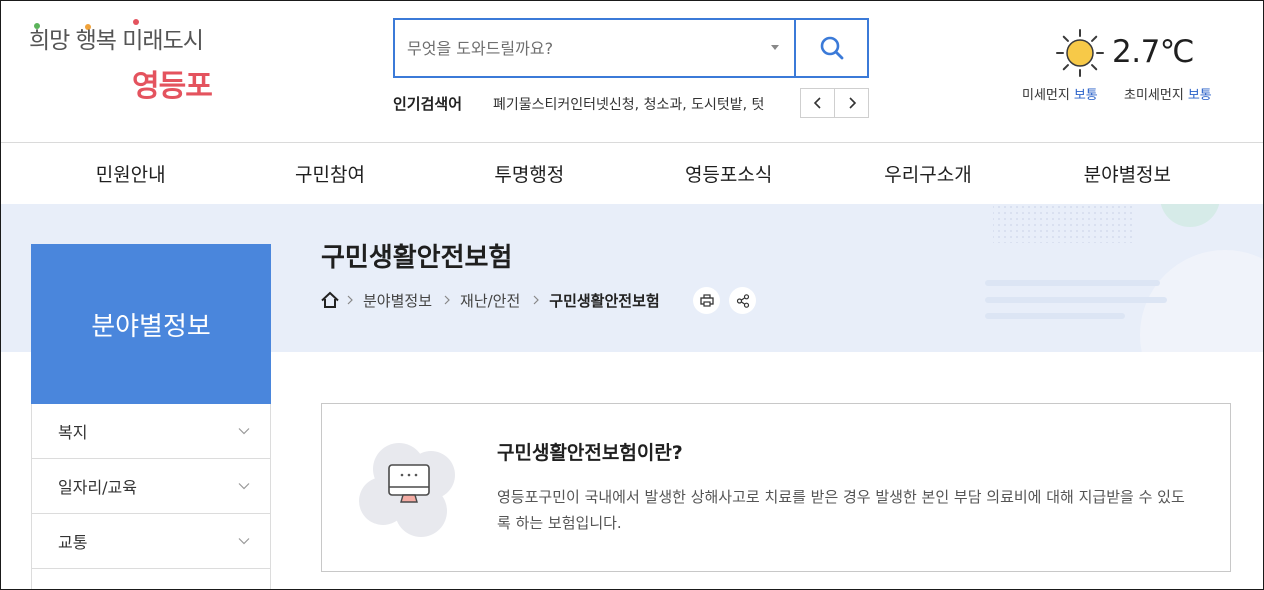  What do you see at coordinates (728, 173) in the screenshot?
I see `nav-item-news: 영등포소식` at bounding box center [728, 173].